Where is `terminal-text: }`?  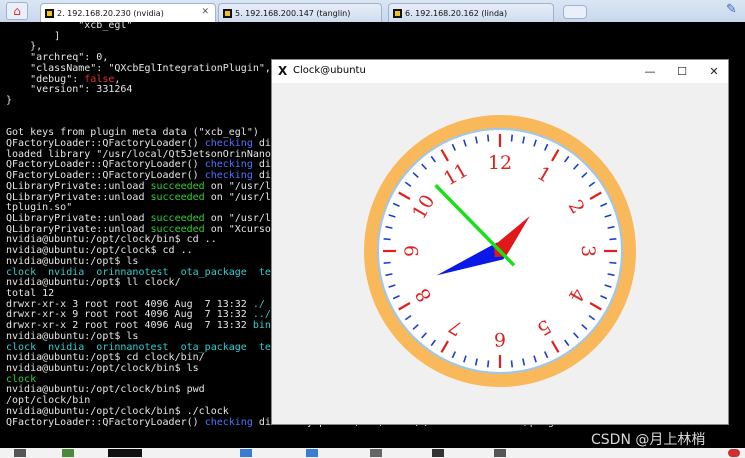 terminal-text: } is located at coordinates (9, 101).